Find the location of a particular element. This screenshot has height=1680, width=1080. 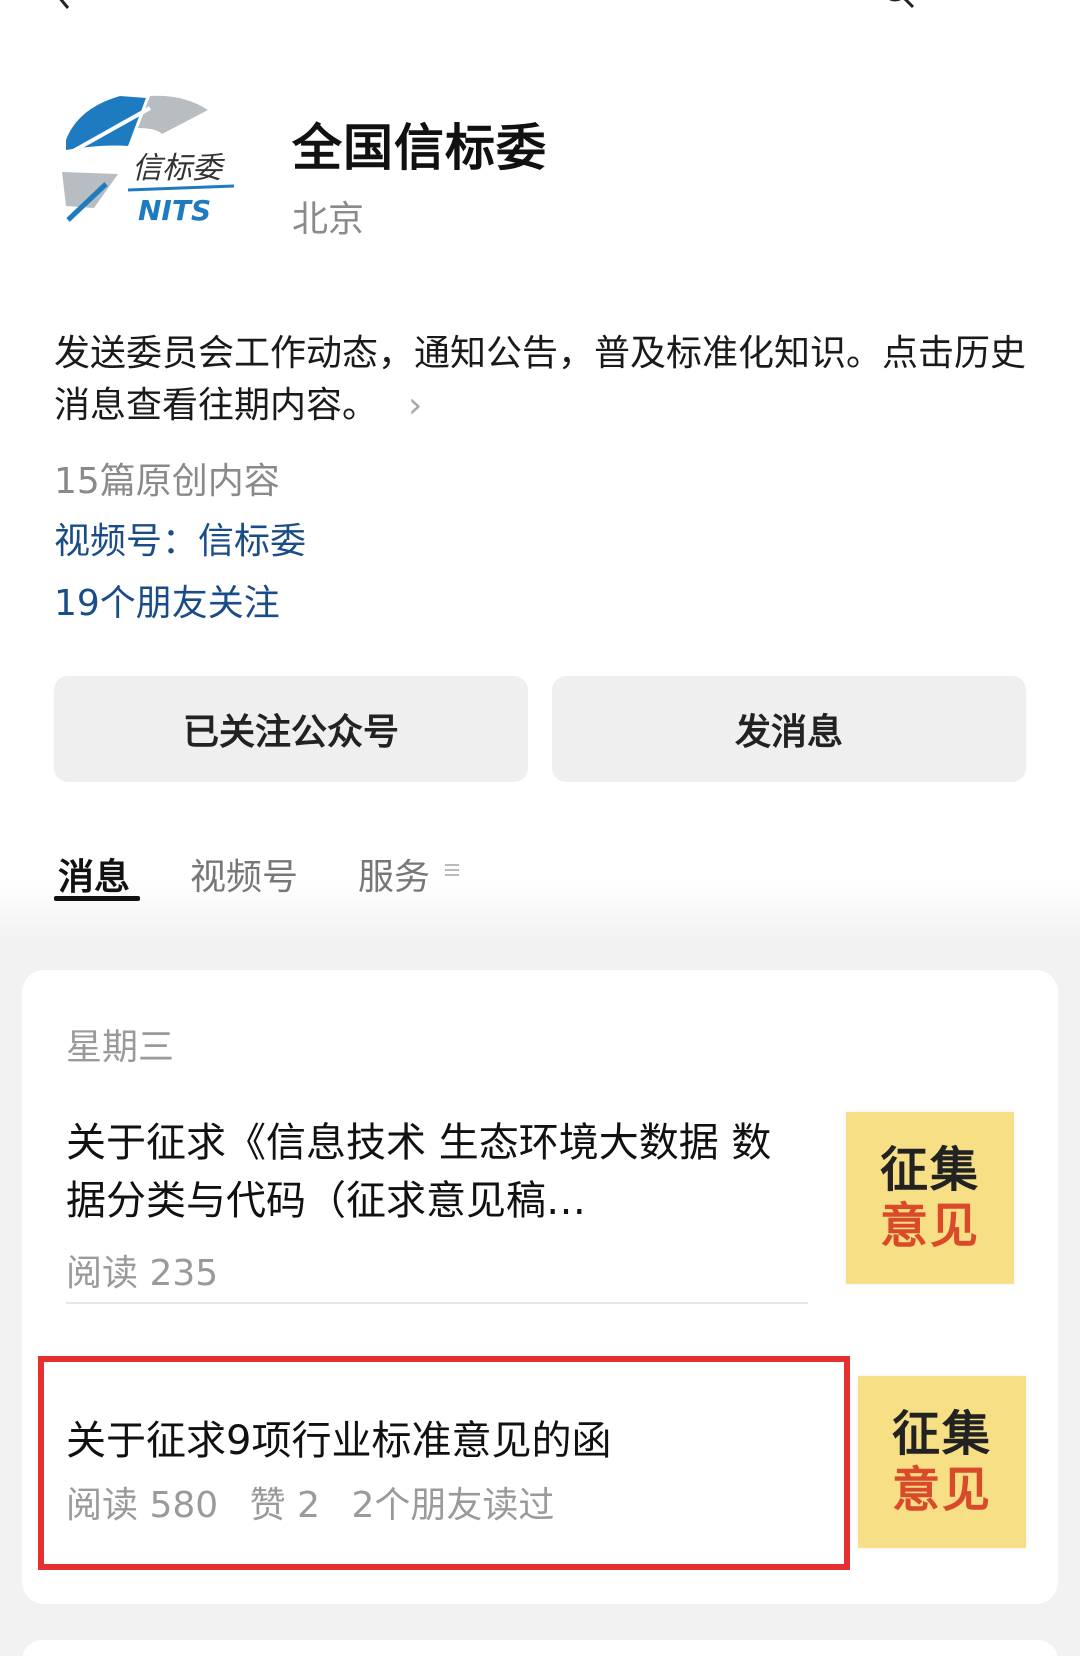

logo-en-text: NITS is located at coordinates (174, 210).